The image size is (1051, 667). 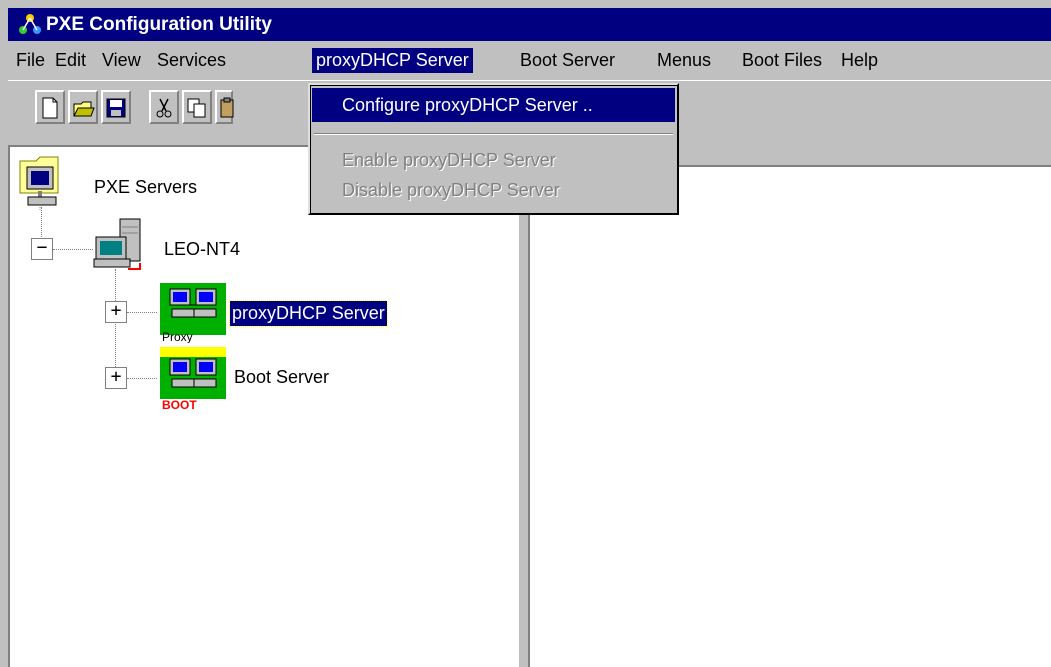 I want to click on save-icon, so click(x=116, y=108).